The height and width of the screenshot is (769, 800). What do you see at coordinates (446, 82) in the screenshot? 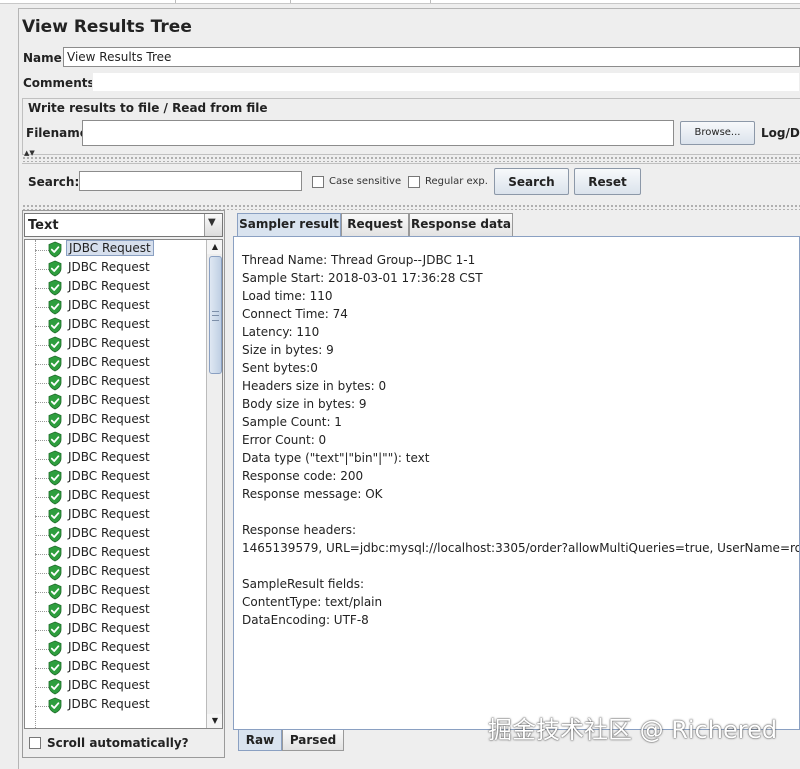
I see `comments-field` at bounding box center [446, 82].